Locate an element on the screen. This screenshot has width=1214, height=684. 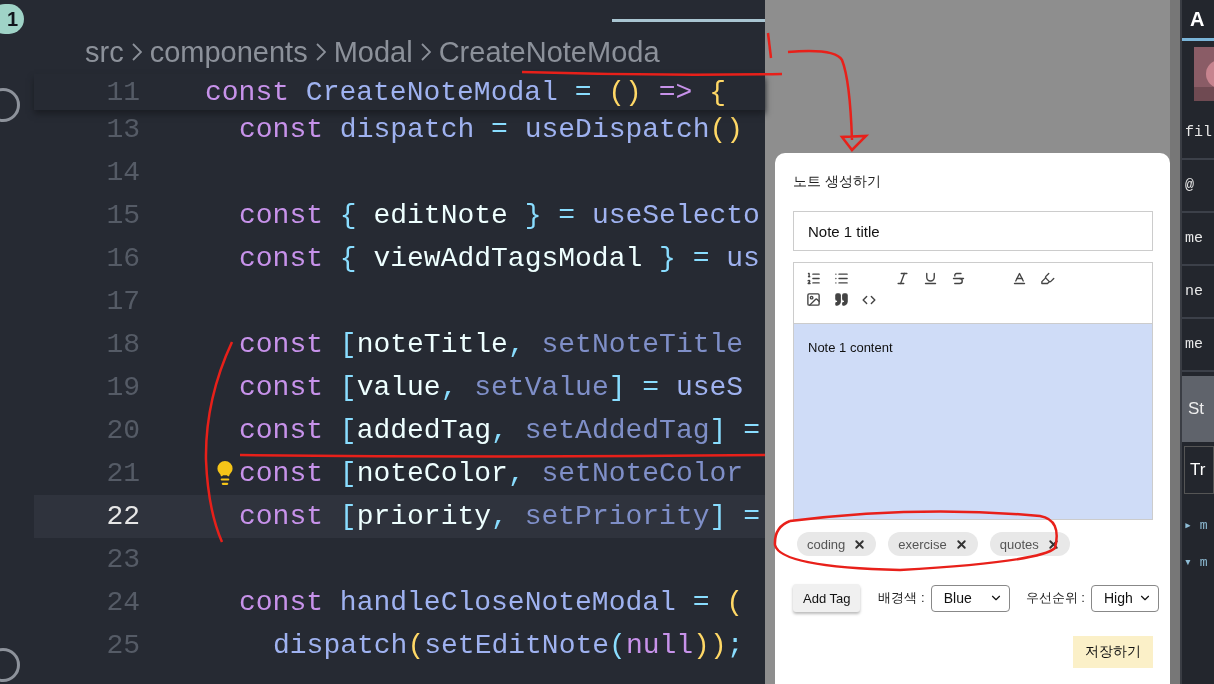
highlighter-icon is located at coordinates (1047, 278).